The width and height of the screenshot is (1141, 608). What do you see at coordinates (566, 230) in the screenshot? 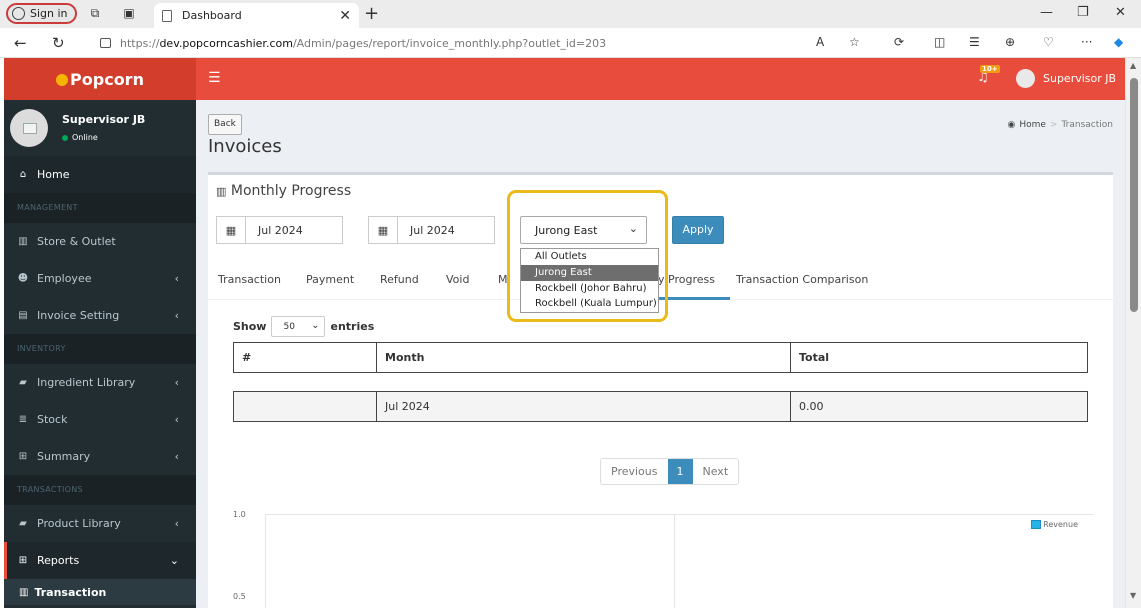
I see `outlet-selected-value: Jurong East` at bounding box center [566, 230].